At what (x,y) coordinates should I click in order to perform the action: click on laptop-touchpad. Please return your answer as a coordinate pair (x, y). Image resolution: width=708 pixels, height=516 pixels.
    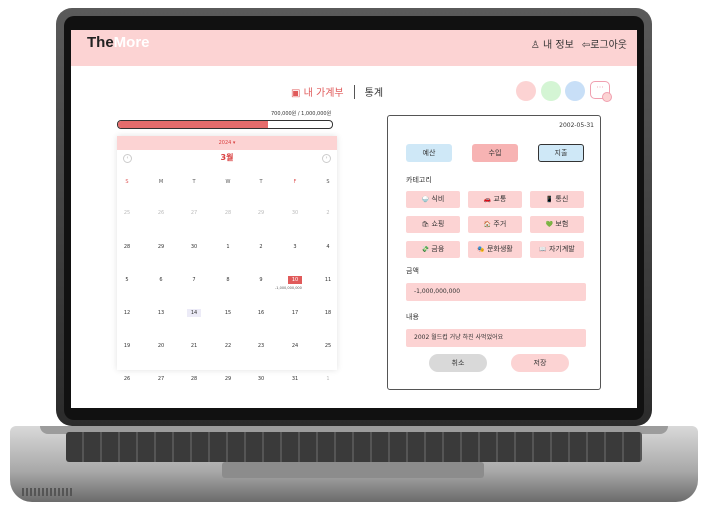
    Looking at the image, I should click on (353, 470).